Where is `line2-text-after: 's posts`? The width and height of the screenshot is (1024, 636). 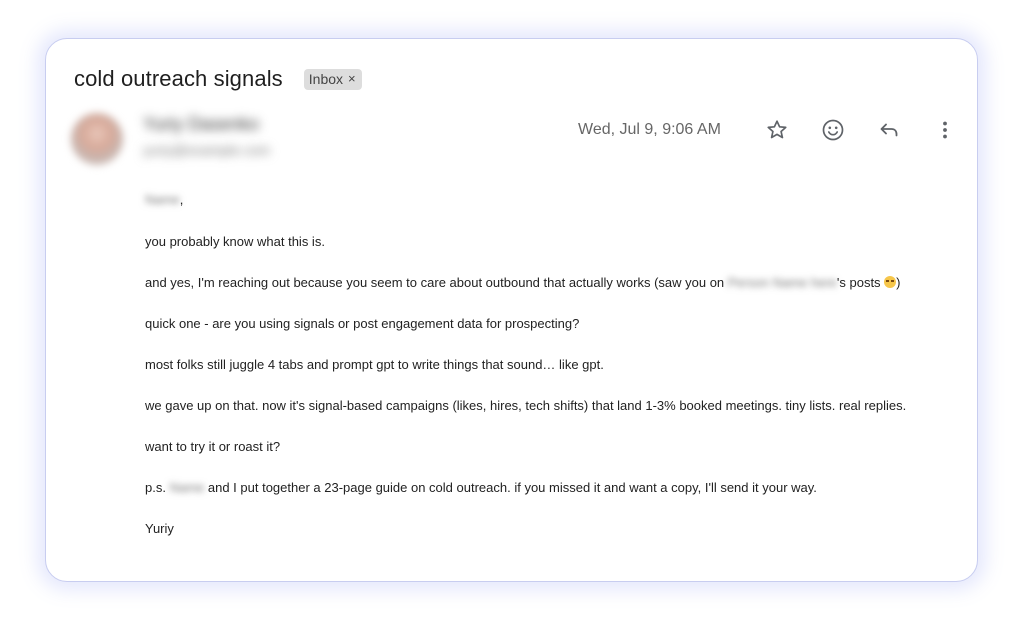 line2-text-after: 's posts is located at coordinates (860, 282).